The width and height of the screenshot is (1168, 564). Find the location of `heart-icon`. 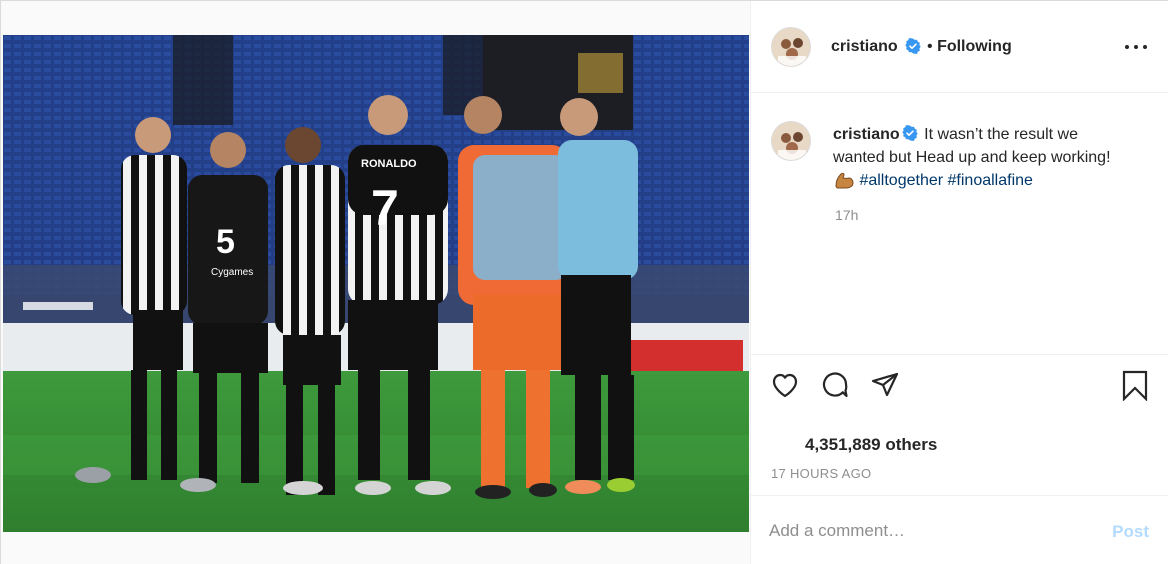

heart-icon is located at coordinates (785, 385).